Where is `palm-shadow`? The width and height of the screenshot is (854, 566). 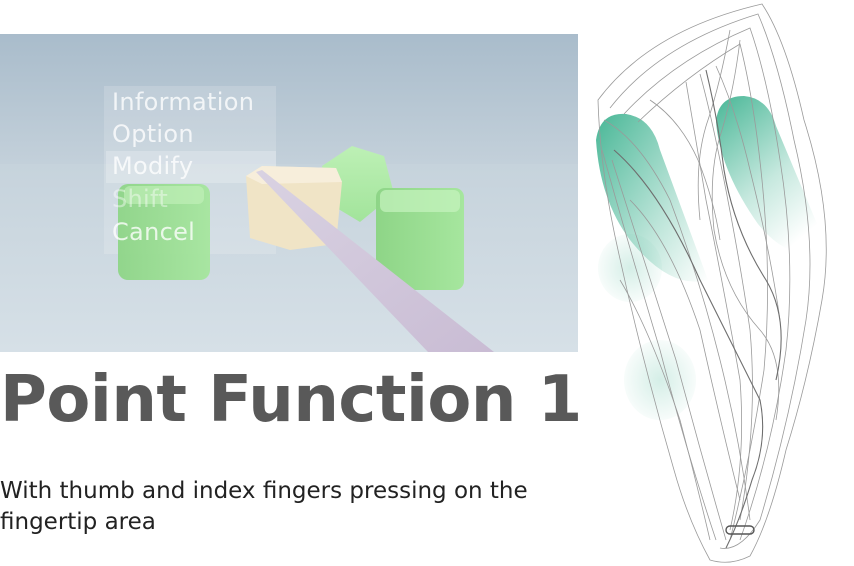 palm-shadow is located at coordinates (660, 380).